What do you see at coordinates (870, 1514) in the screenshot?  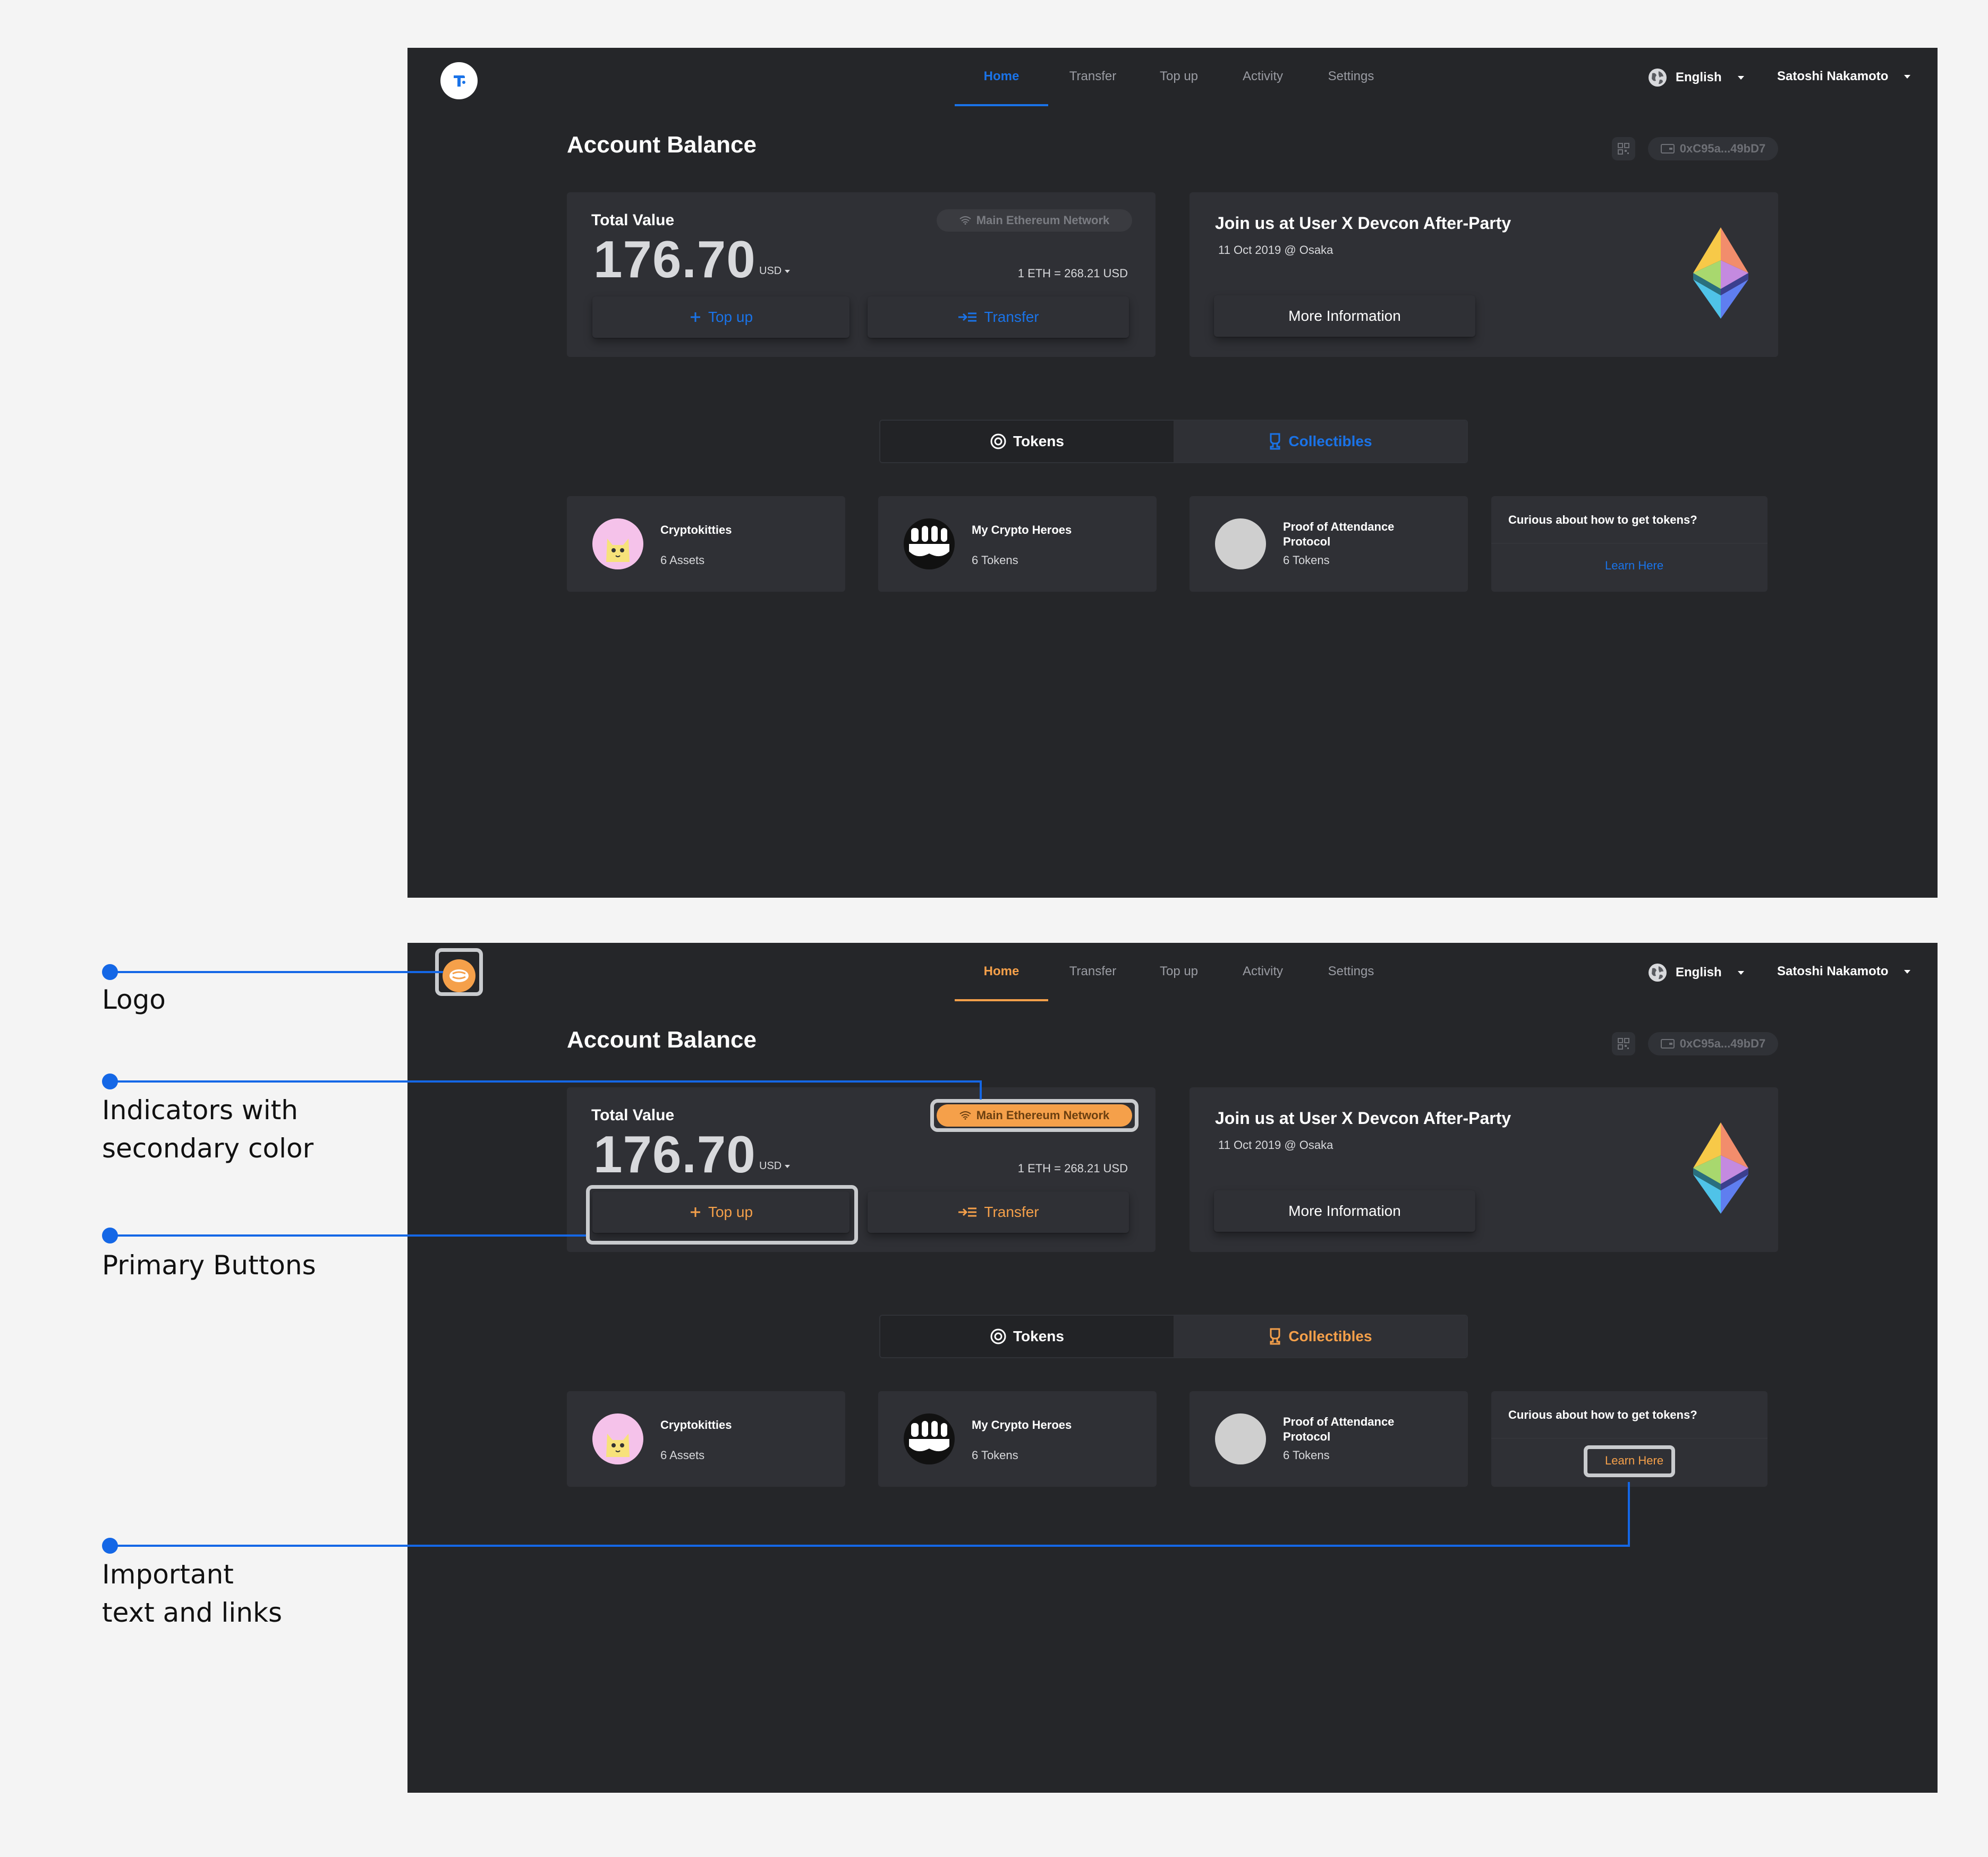 I see `link-callout-line` at bounding box center [870, 1514].